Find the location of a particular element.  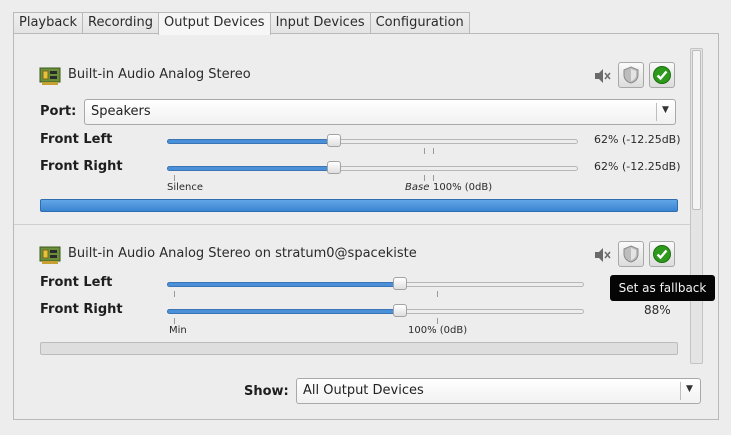

vertical-scrollbar is located at coordinates (696, 206).